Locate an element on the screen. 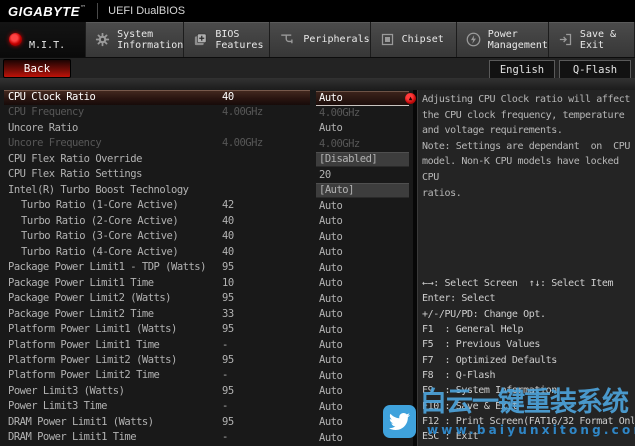 The image size is (635, 446). setting-label: Platform Power Limit2 Time is located at coordinates (84, 375).